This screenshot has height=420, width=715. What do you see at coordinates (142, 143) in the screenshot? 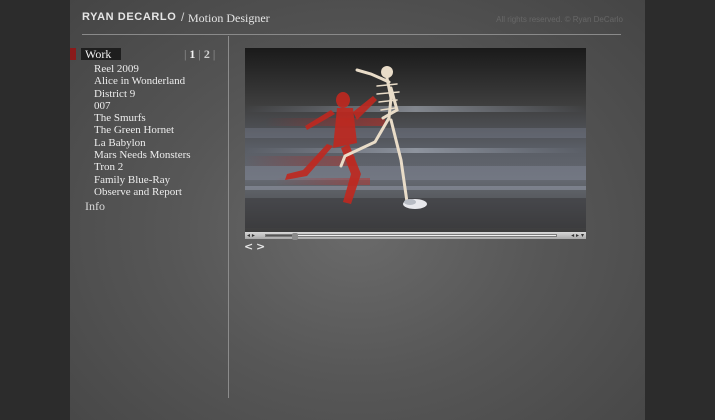
I see `work-item-la-babylon: La Babylon` at bounding box center [142, 143].